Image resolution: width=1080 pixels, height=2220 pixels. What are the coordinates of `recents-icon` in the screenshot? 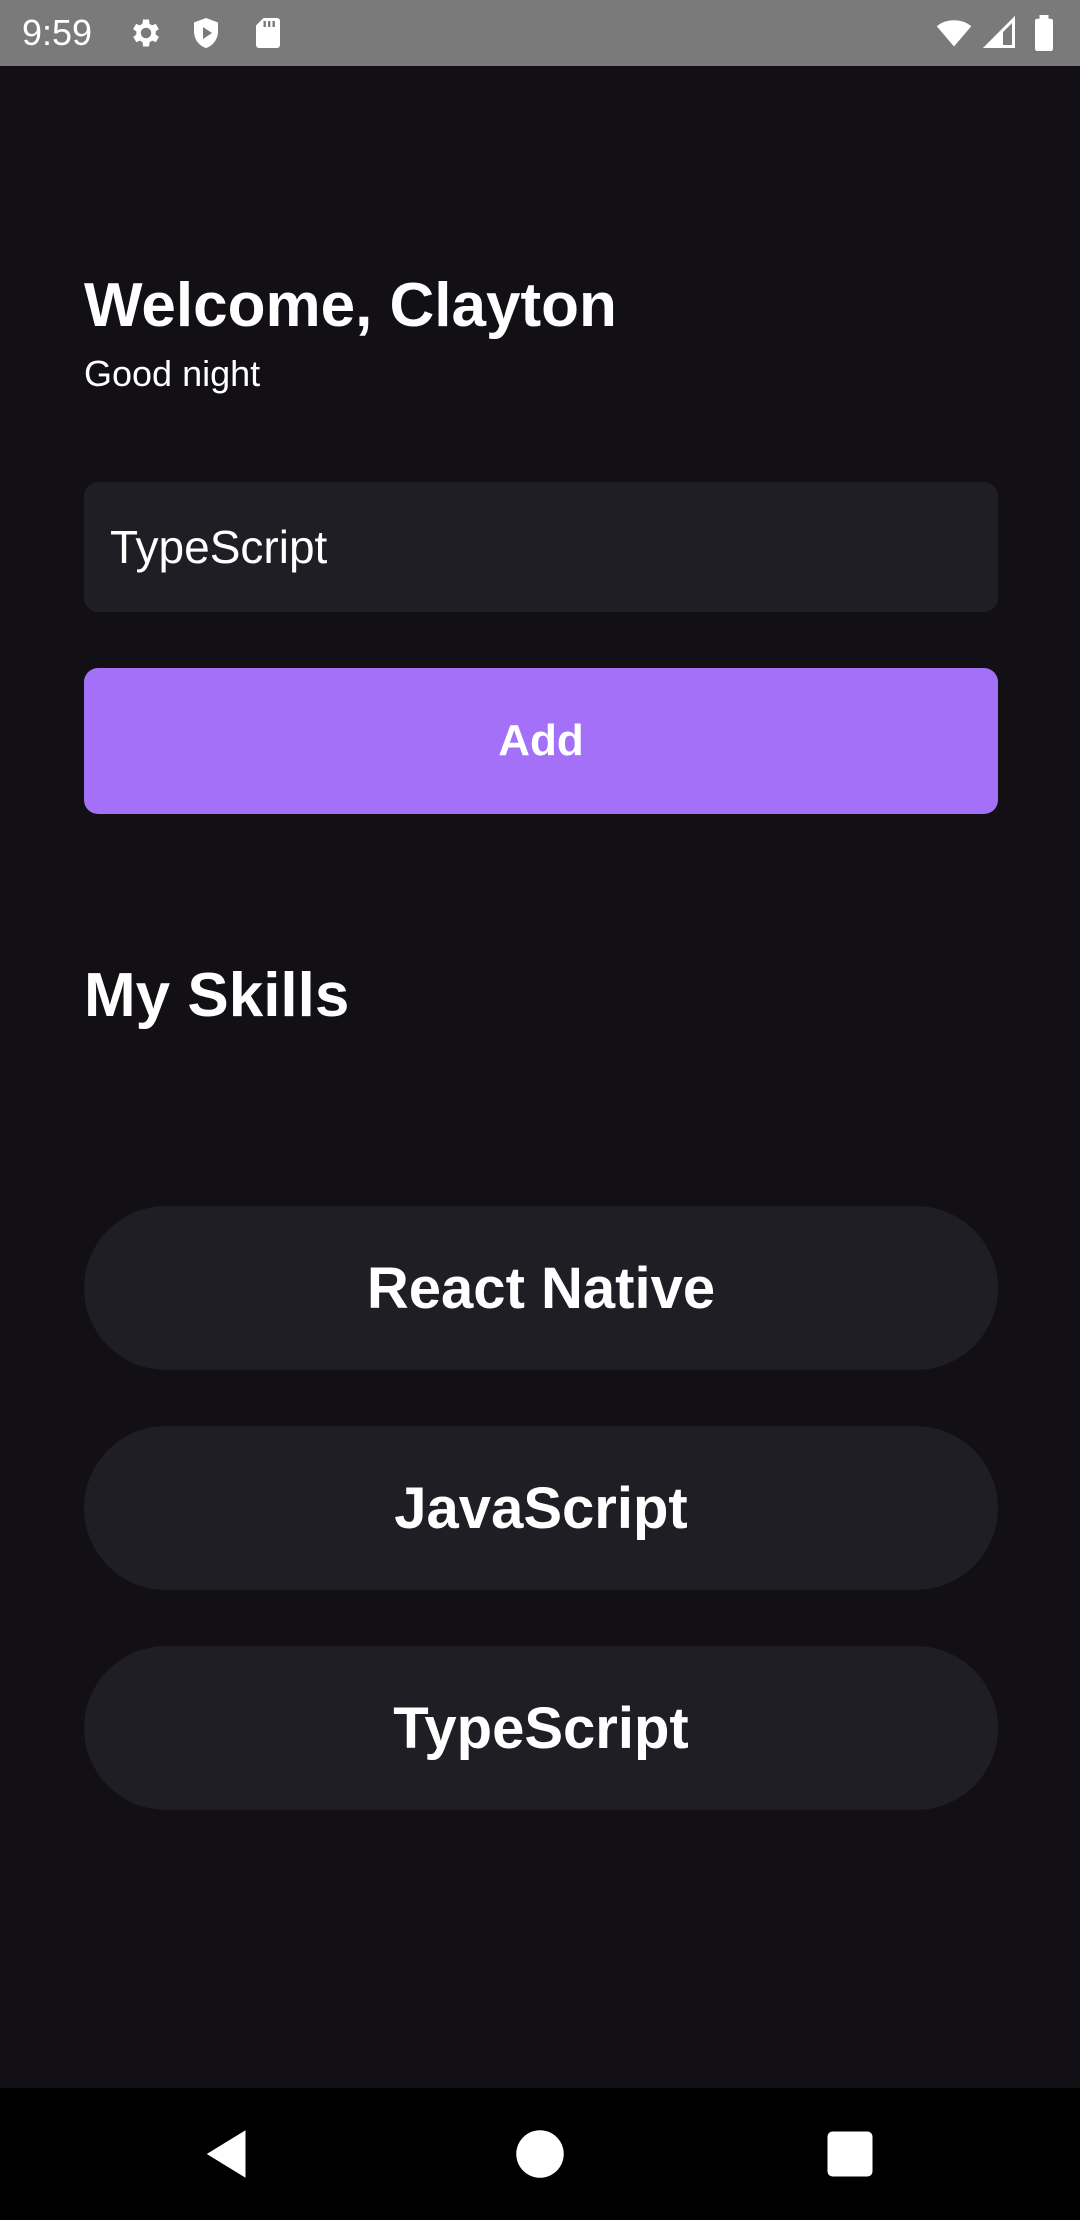 It's located at (850, 2154).